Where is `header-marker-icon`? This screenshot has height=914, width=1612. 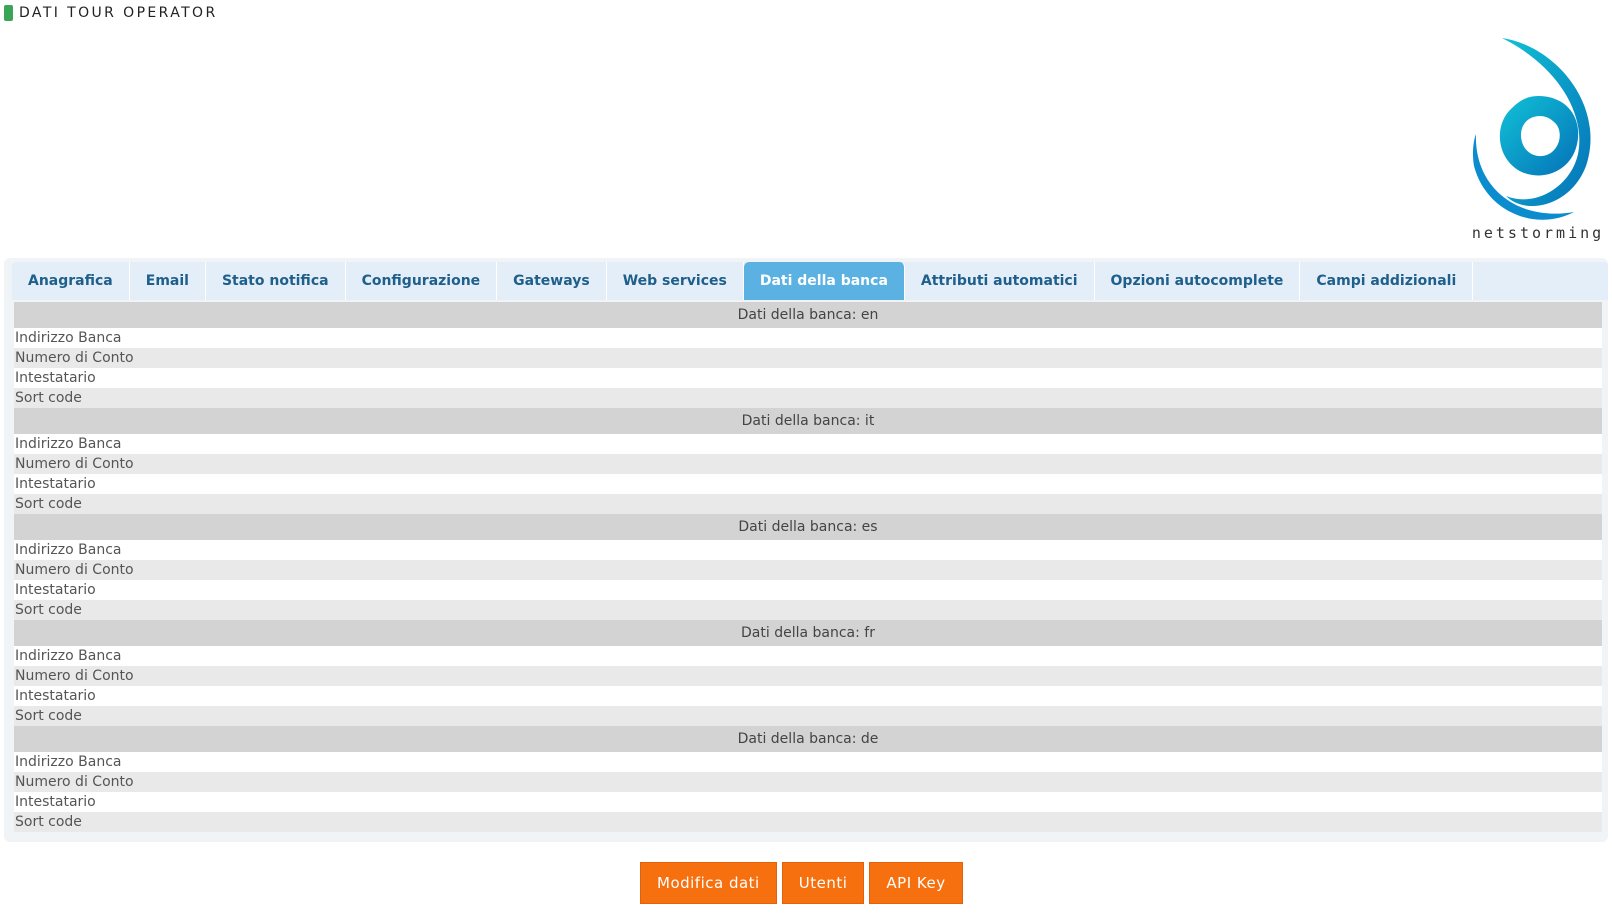 header-marker-icon is located at coordinates (8, 13).